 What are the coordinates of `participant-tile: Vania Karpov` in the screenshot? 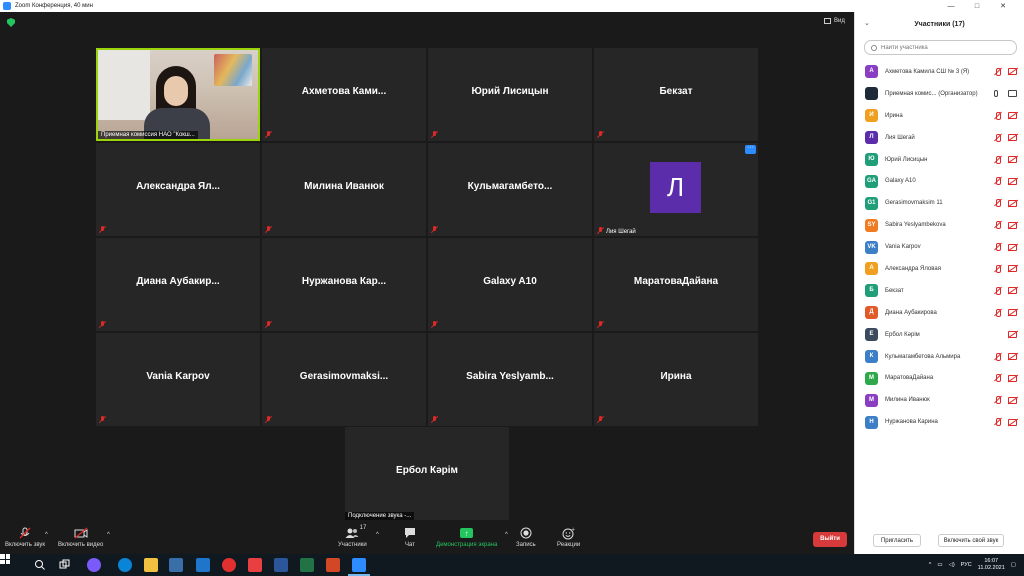 It's located at (178, 379).